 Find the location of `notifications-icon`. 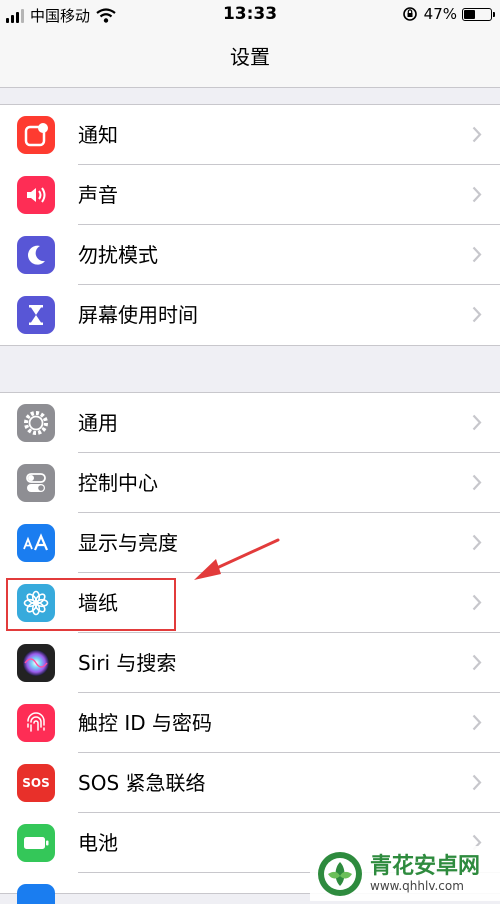

notifications-icon is located at coordinates (36, 135).